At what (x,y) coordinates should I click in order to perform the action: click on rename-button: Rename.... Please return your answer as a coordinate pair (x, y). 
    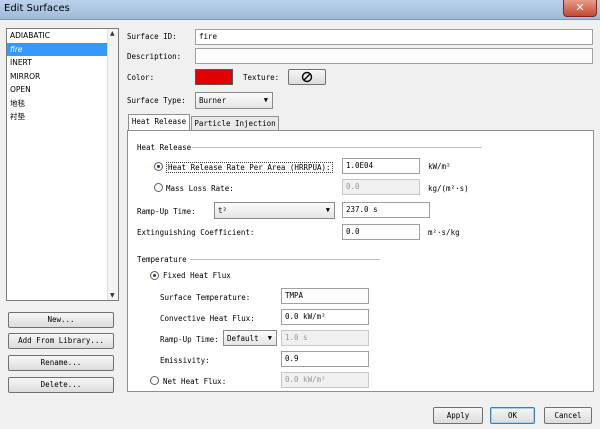
    Looking at the image, I should click on (61, 363).